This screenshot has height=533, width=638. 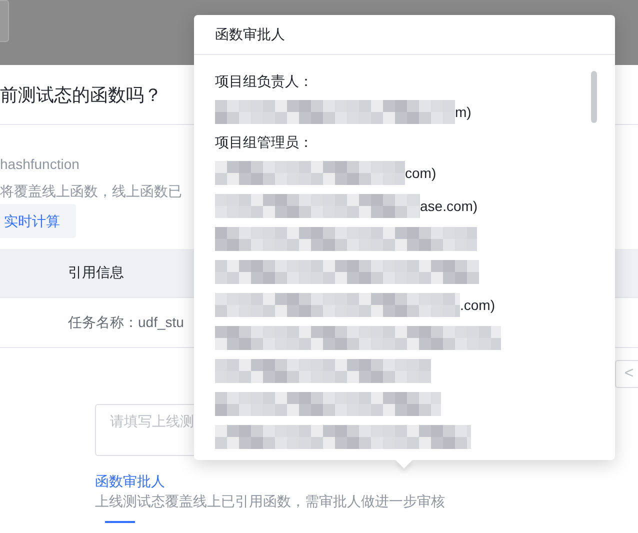 What do you see at coordinates (420, 172) in the screenshot?
I see `email-fragment: com)` at bounding box center [420, 172].